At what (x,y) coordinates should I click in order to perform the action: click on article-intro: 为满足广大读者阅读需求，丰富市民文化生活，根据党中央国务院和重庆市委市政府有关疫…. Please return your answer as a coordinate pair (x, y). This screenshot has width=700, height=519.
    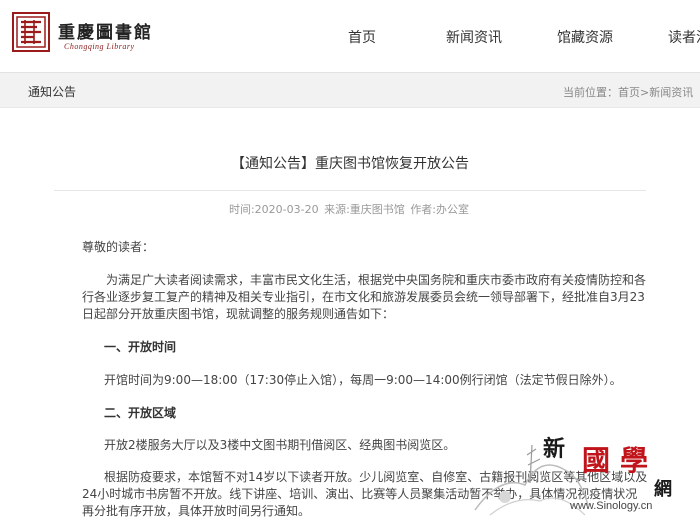
    Looking at the image, I should click on (364, 297).